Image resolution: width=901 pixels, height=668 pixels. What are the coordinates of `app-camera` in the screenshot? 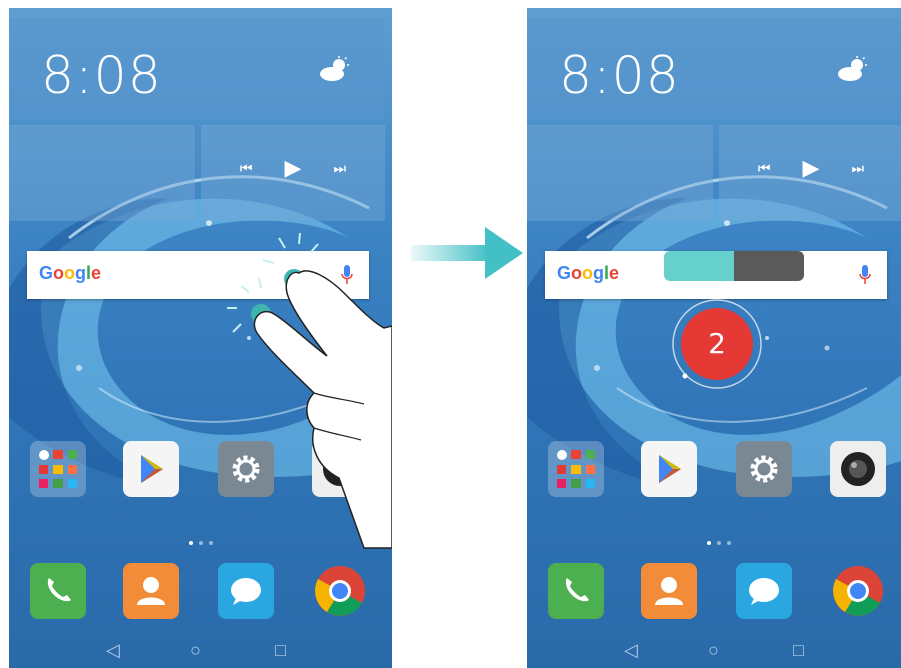 It's located at (858, 477).